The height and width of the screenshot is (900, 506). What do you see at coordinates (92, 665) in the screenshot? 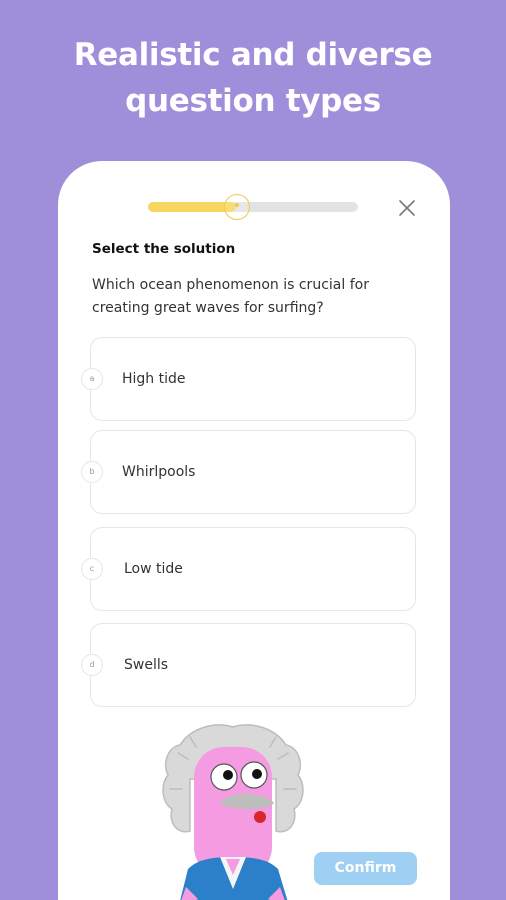
I see `option-letter-d: d` at bounding box center [92, 665].